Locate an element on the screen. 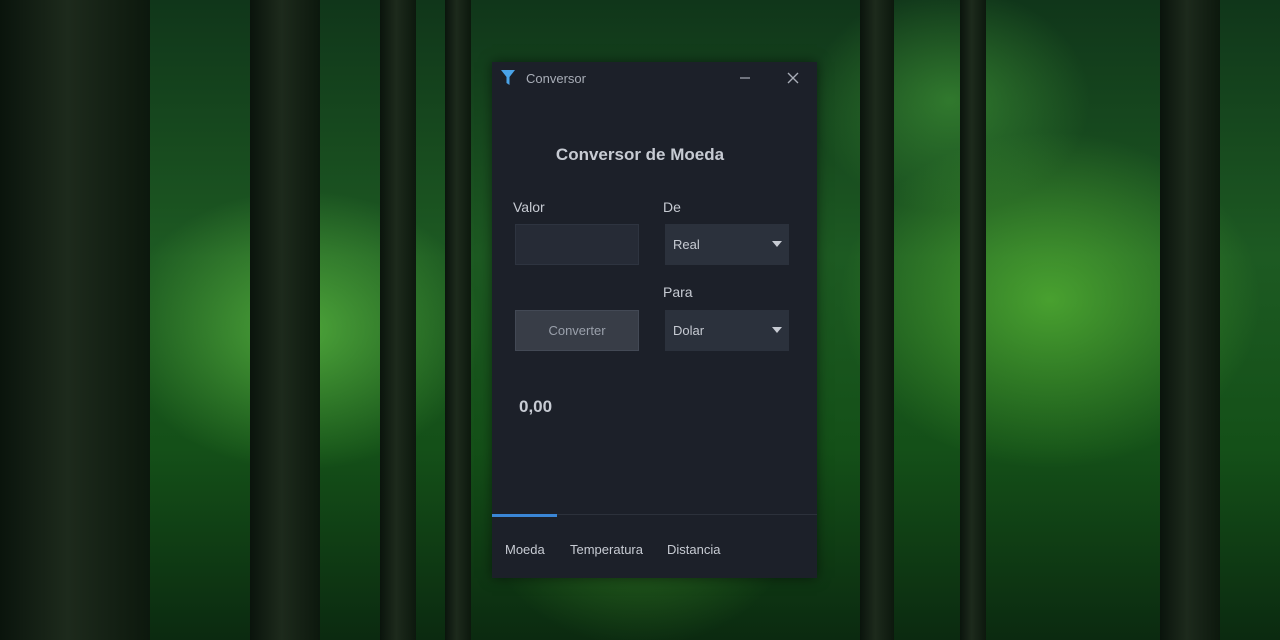  close-button is located at coordinates (793, 78).